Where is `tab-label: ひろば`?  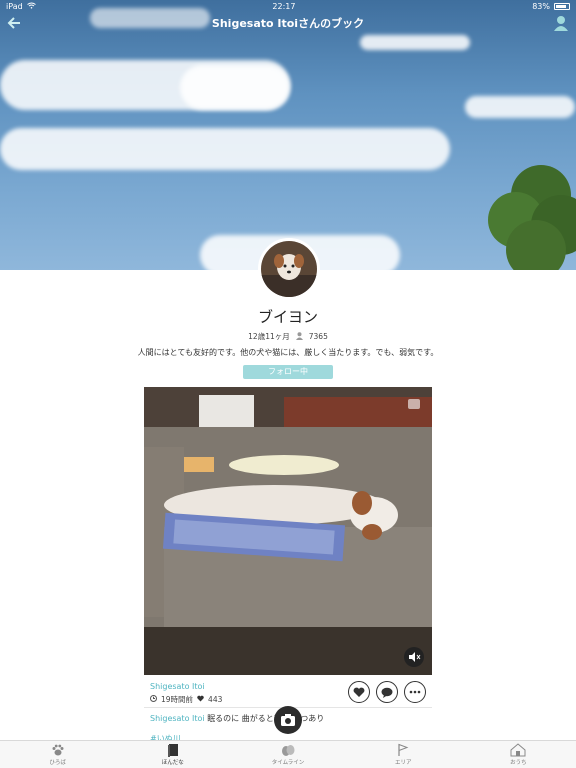 tab-label: ひろば is located at coordinates (57, 763).